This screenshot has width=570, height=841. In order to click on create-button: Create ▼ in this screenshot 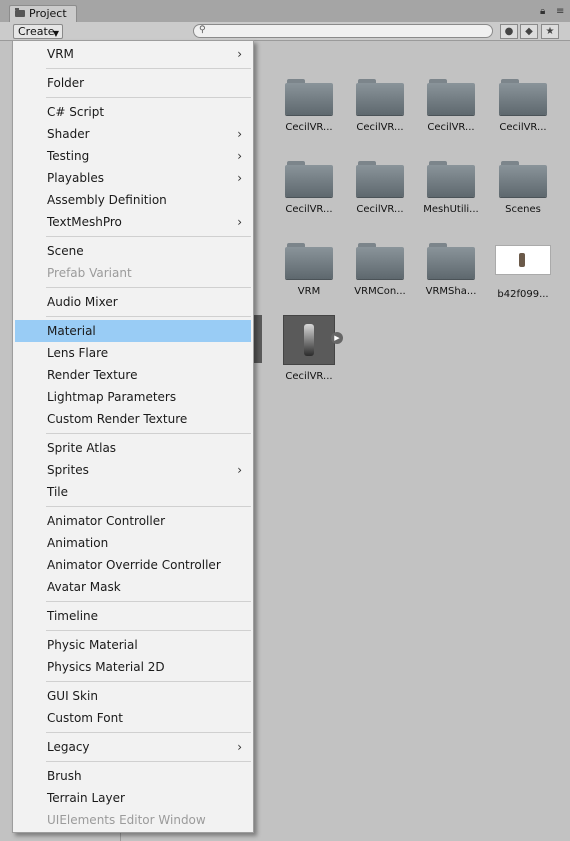, I will do `click(38, 31)`.